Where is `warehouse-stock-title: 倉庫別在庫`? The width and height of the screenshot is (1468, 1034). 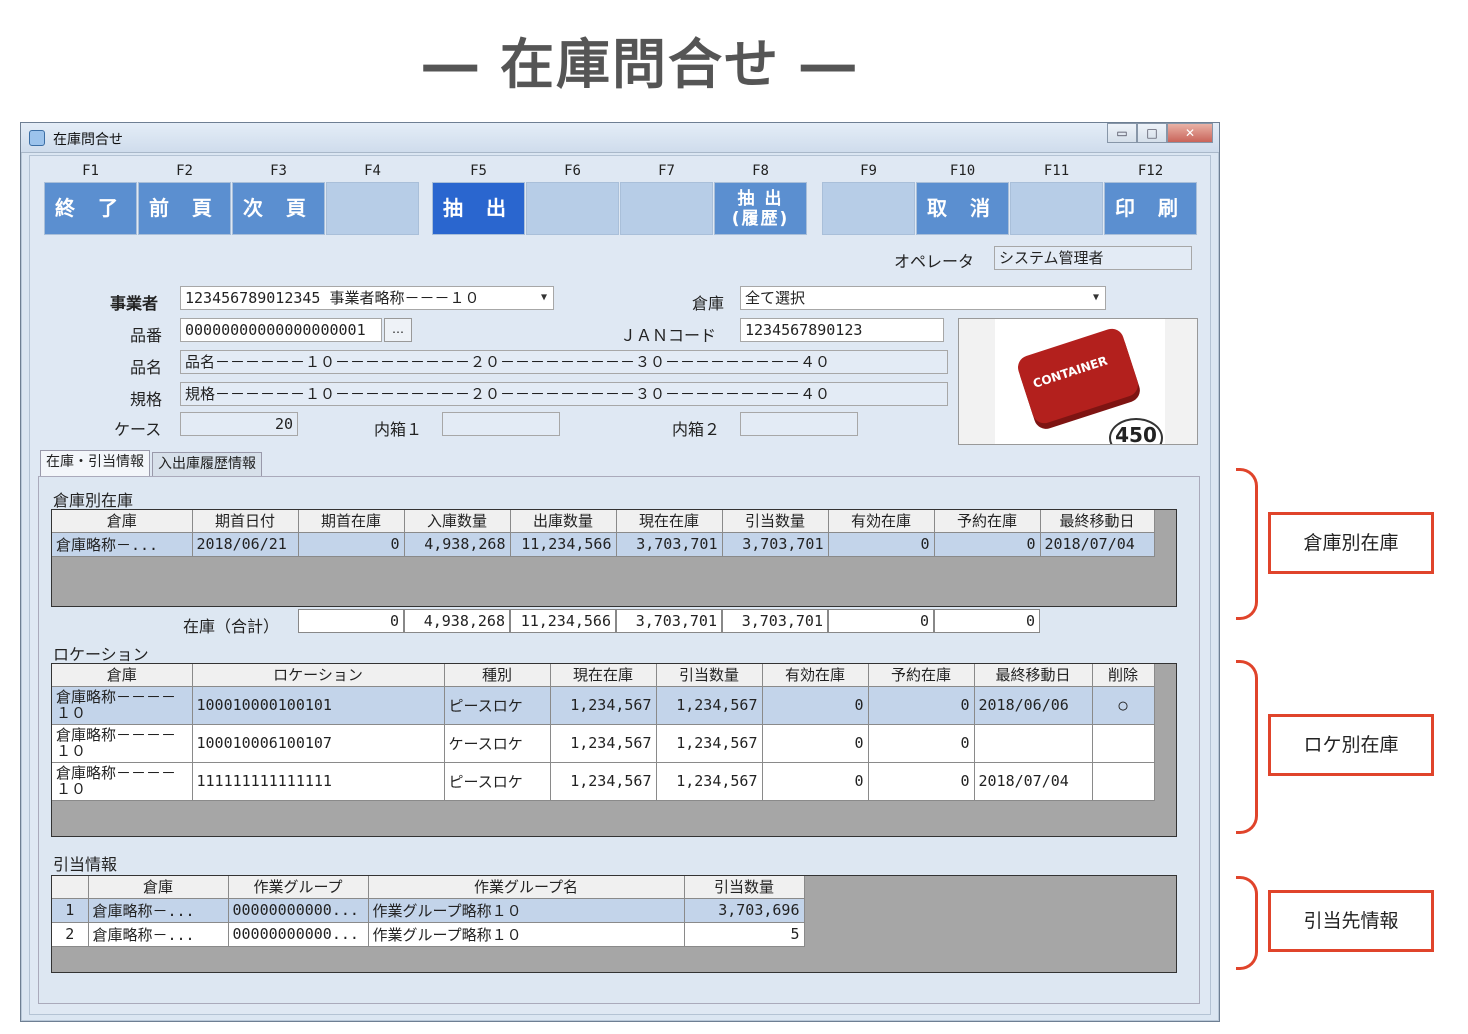
warehouse-stock-title: 倉庫別在庫 is located at coordinates (93, 500).